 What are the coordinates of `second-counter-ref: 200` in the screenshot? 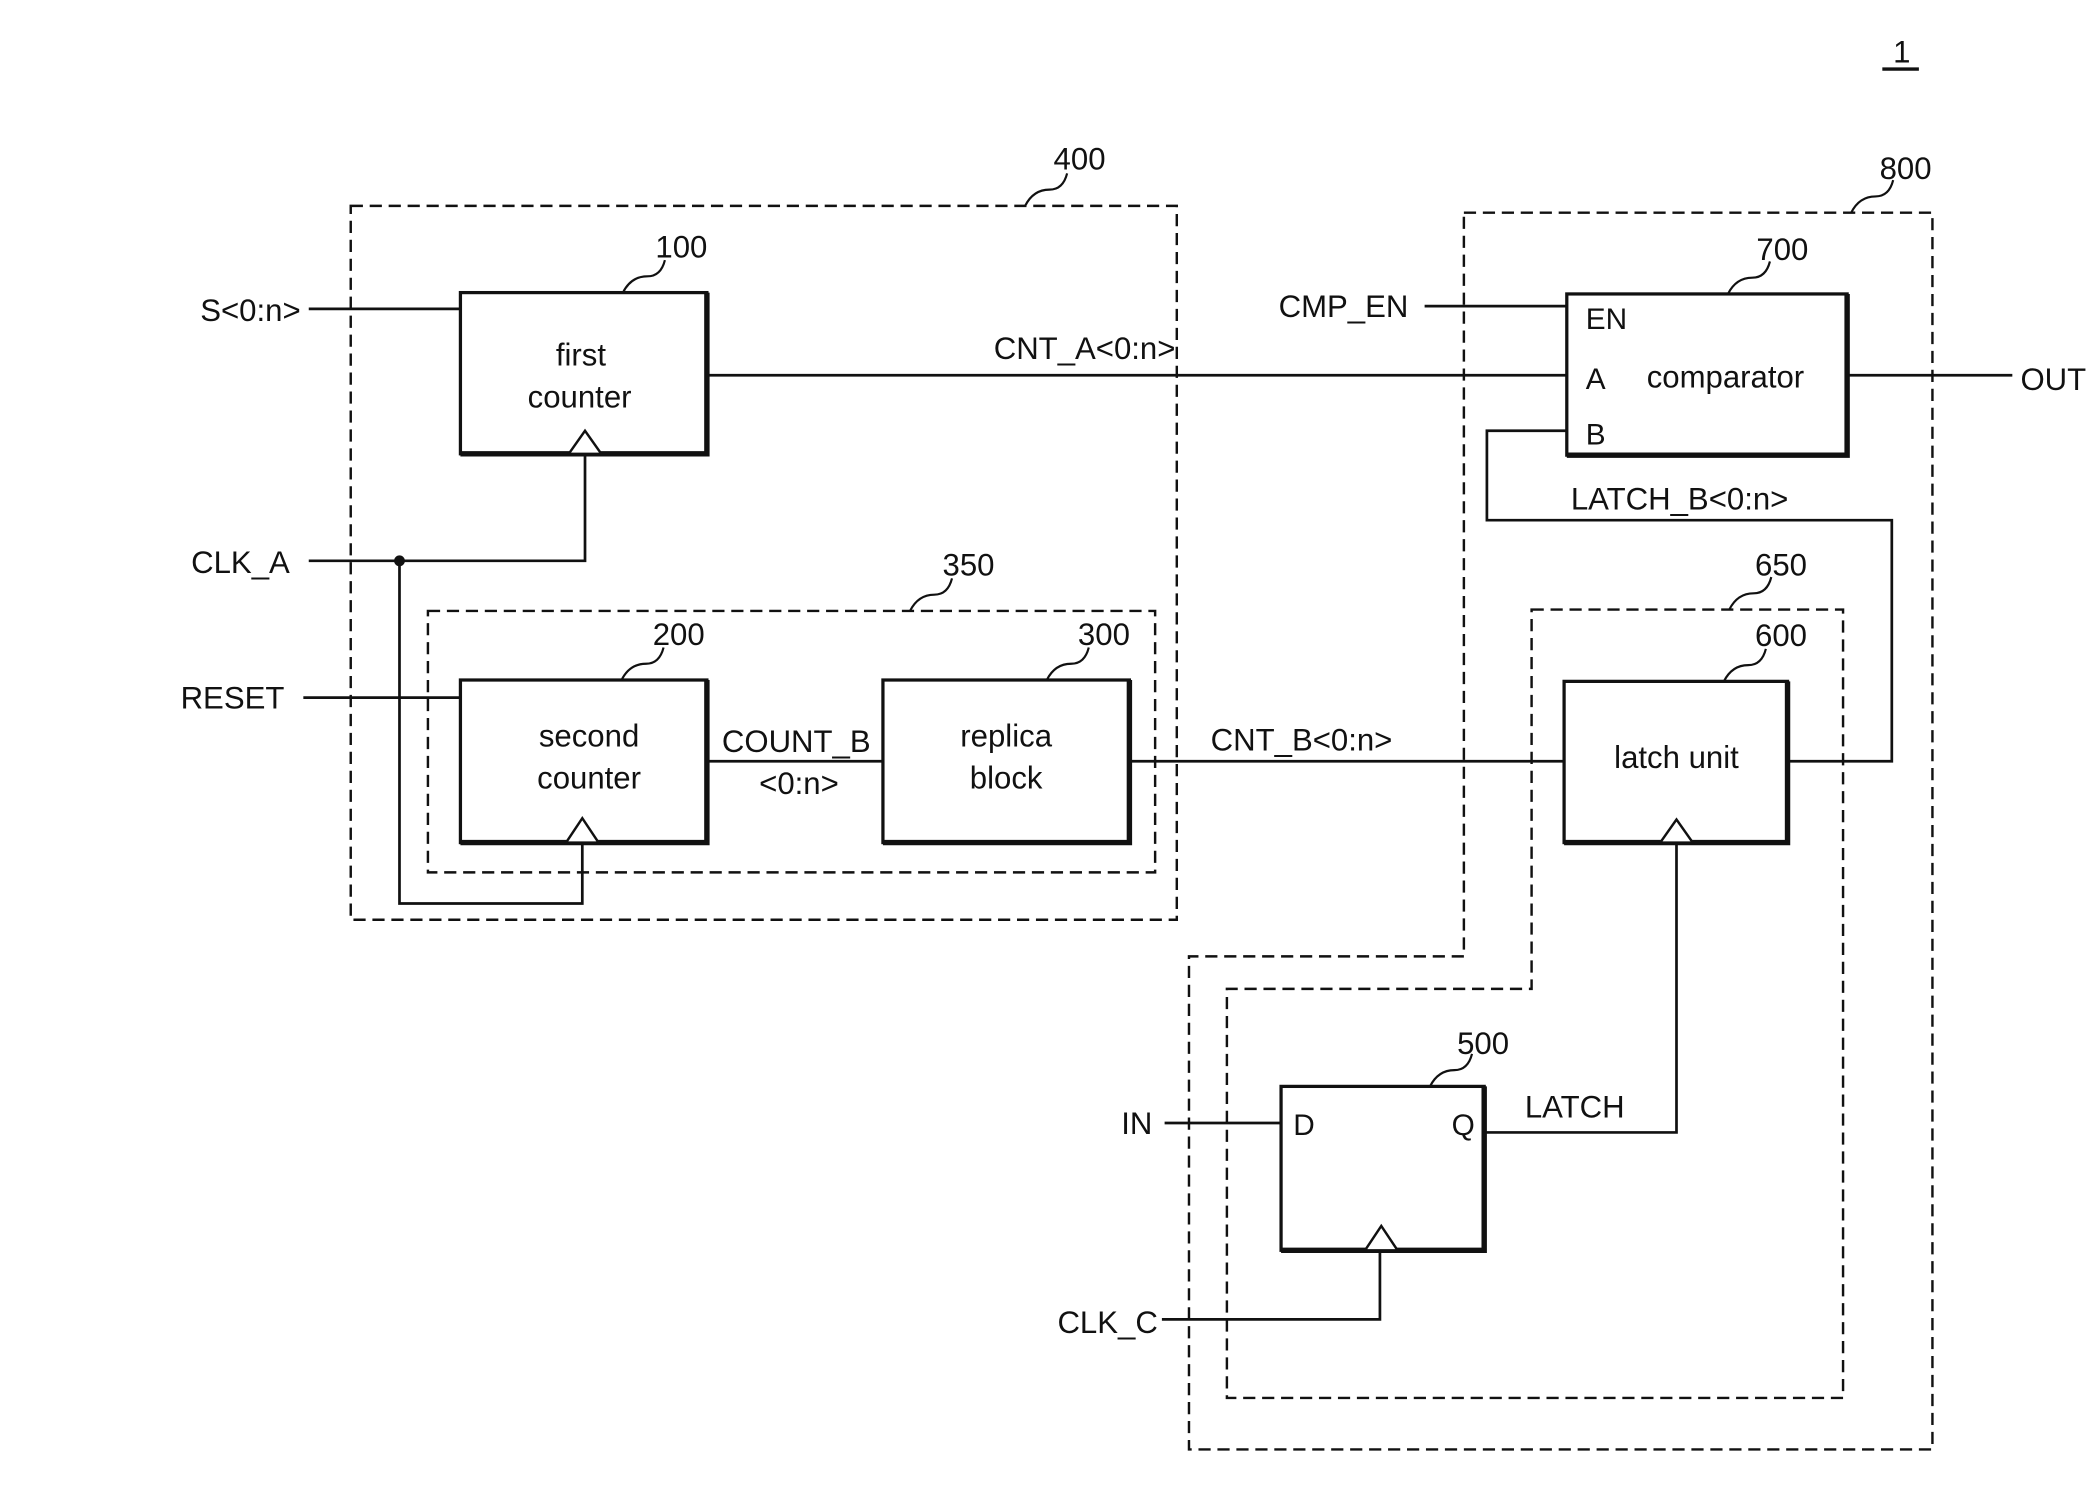 It's located at (679, 634).